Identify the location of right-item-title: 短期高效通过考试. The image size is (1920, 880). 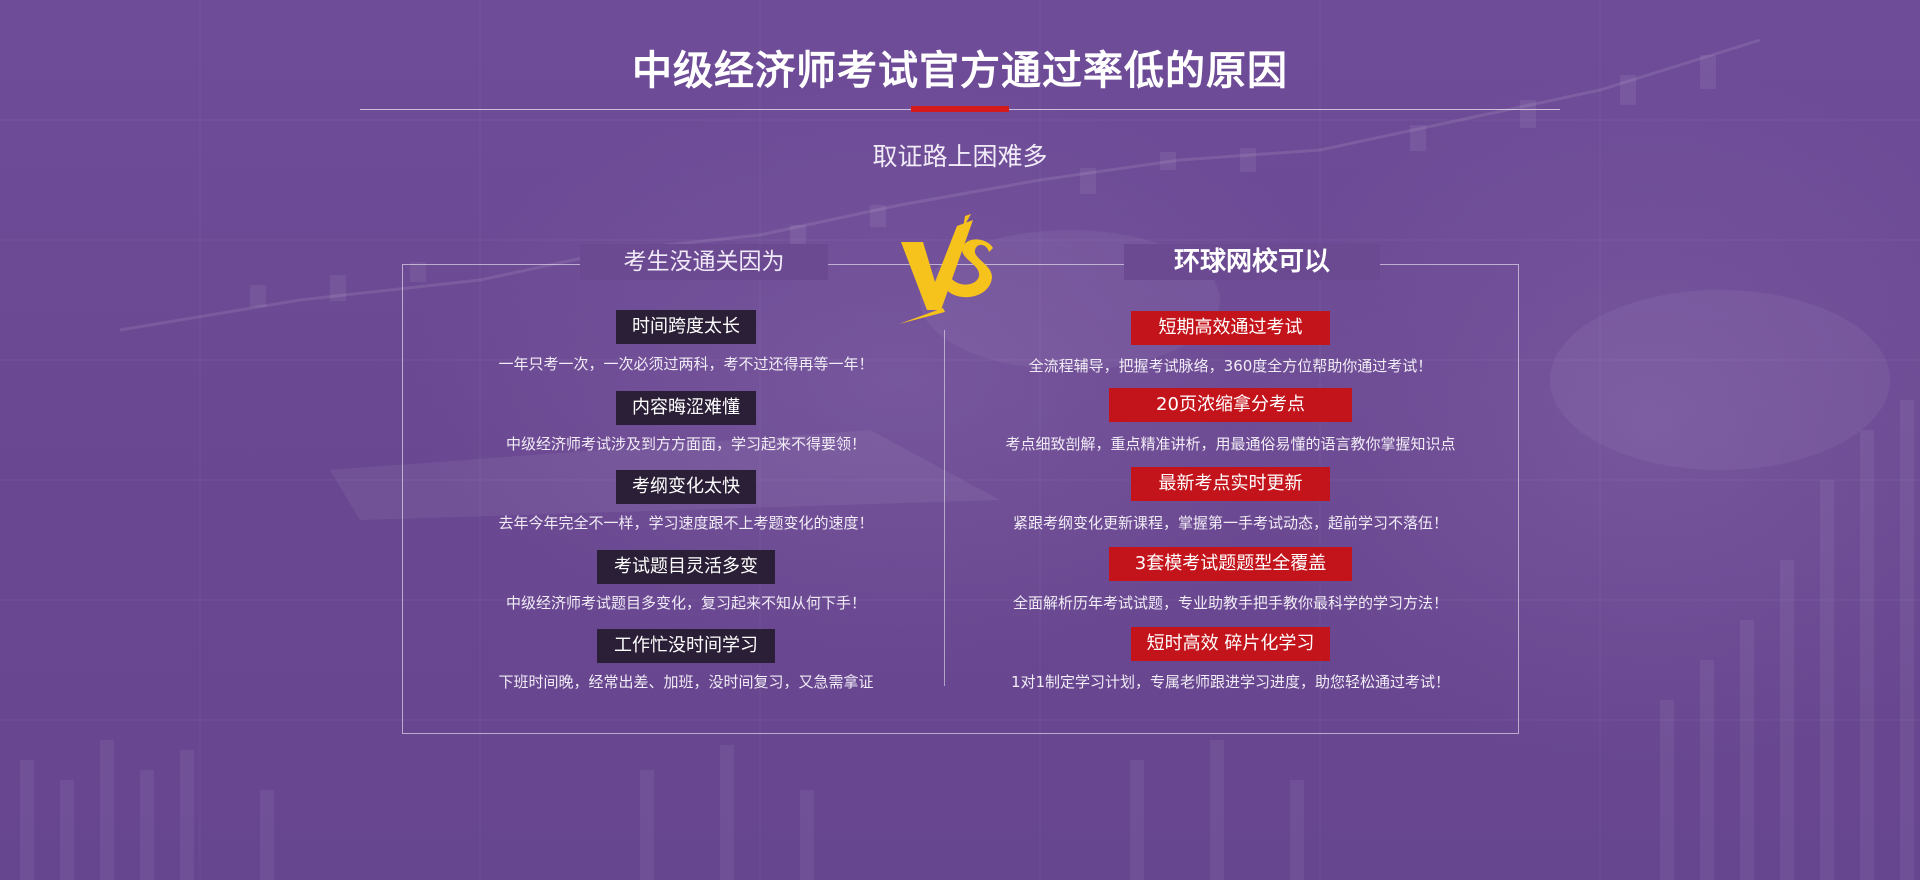
(1230, 328).